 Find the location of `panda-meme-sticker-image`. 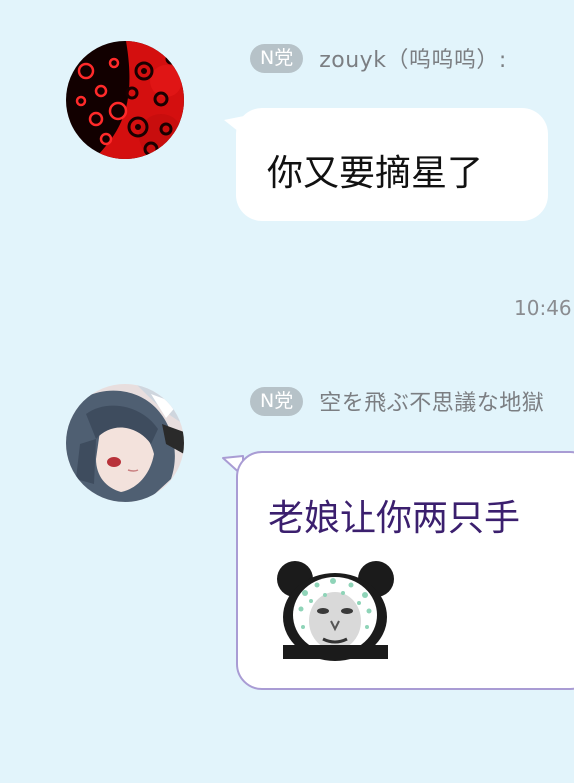

panda-meme-sticker-image is located at coordinates (335, 611).